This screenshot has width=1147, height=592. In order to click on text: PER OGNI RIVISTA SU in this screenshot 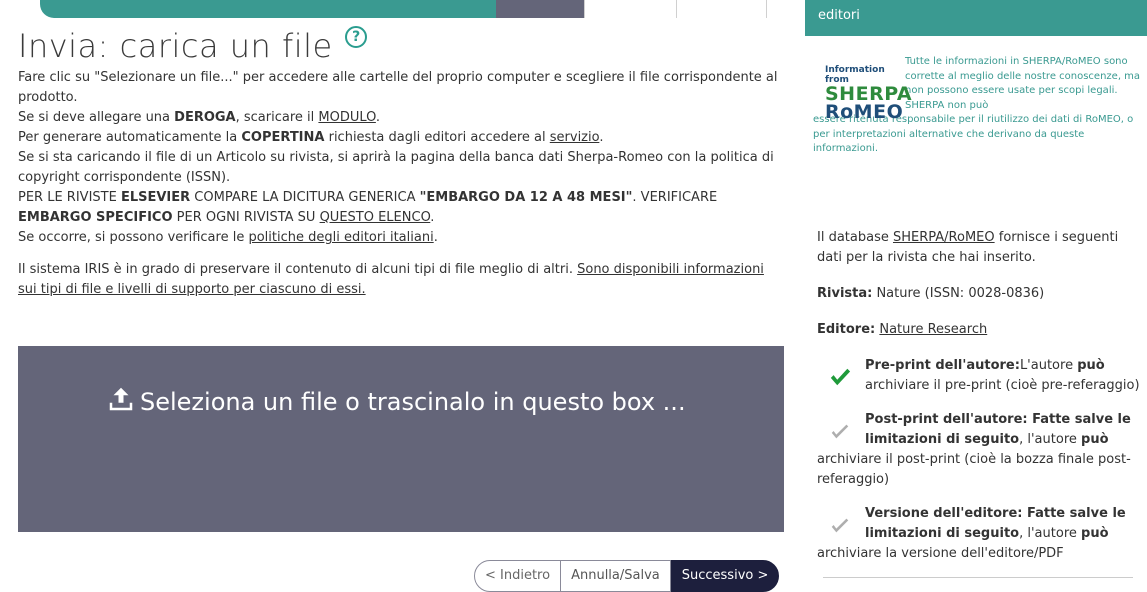, I will do `click(246, 217)`.